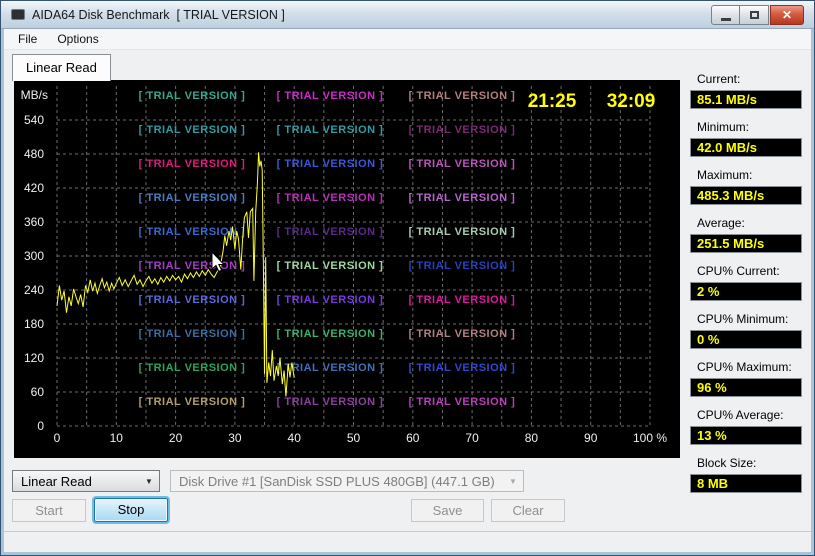  What do you see at coordinates (117, 438) in the screenshot?
I see `x-tick-label: 10` at bounding box center [117, 438].